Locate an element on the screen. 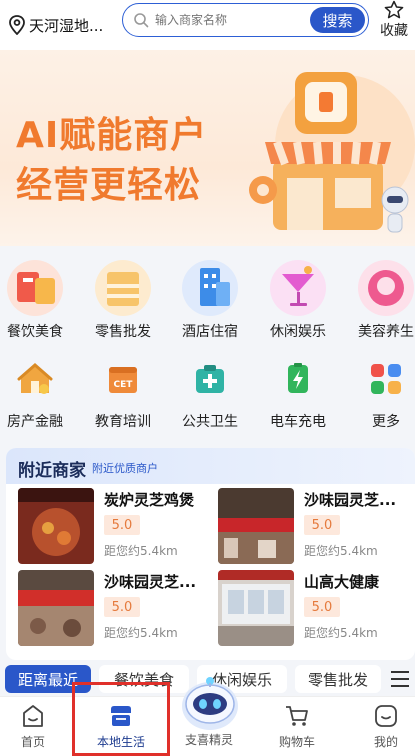  retail-icon is located at coordinates (123, 288).